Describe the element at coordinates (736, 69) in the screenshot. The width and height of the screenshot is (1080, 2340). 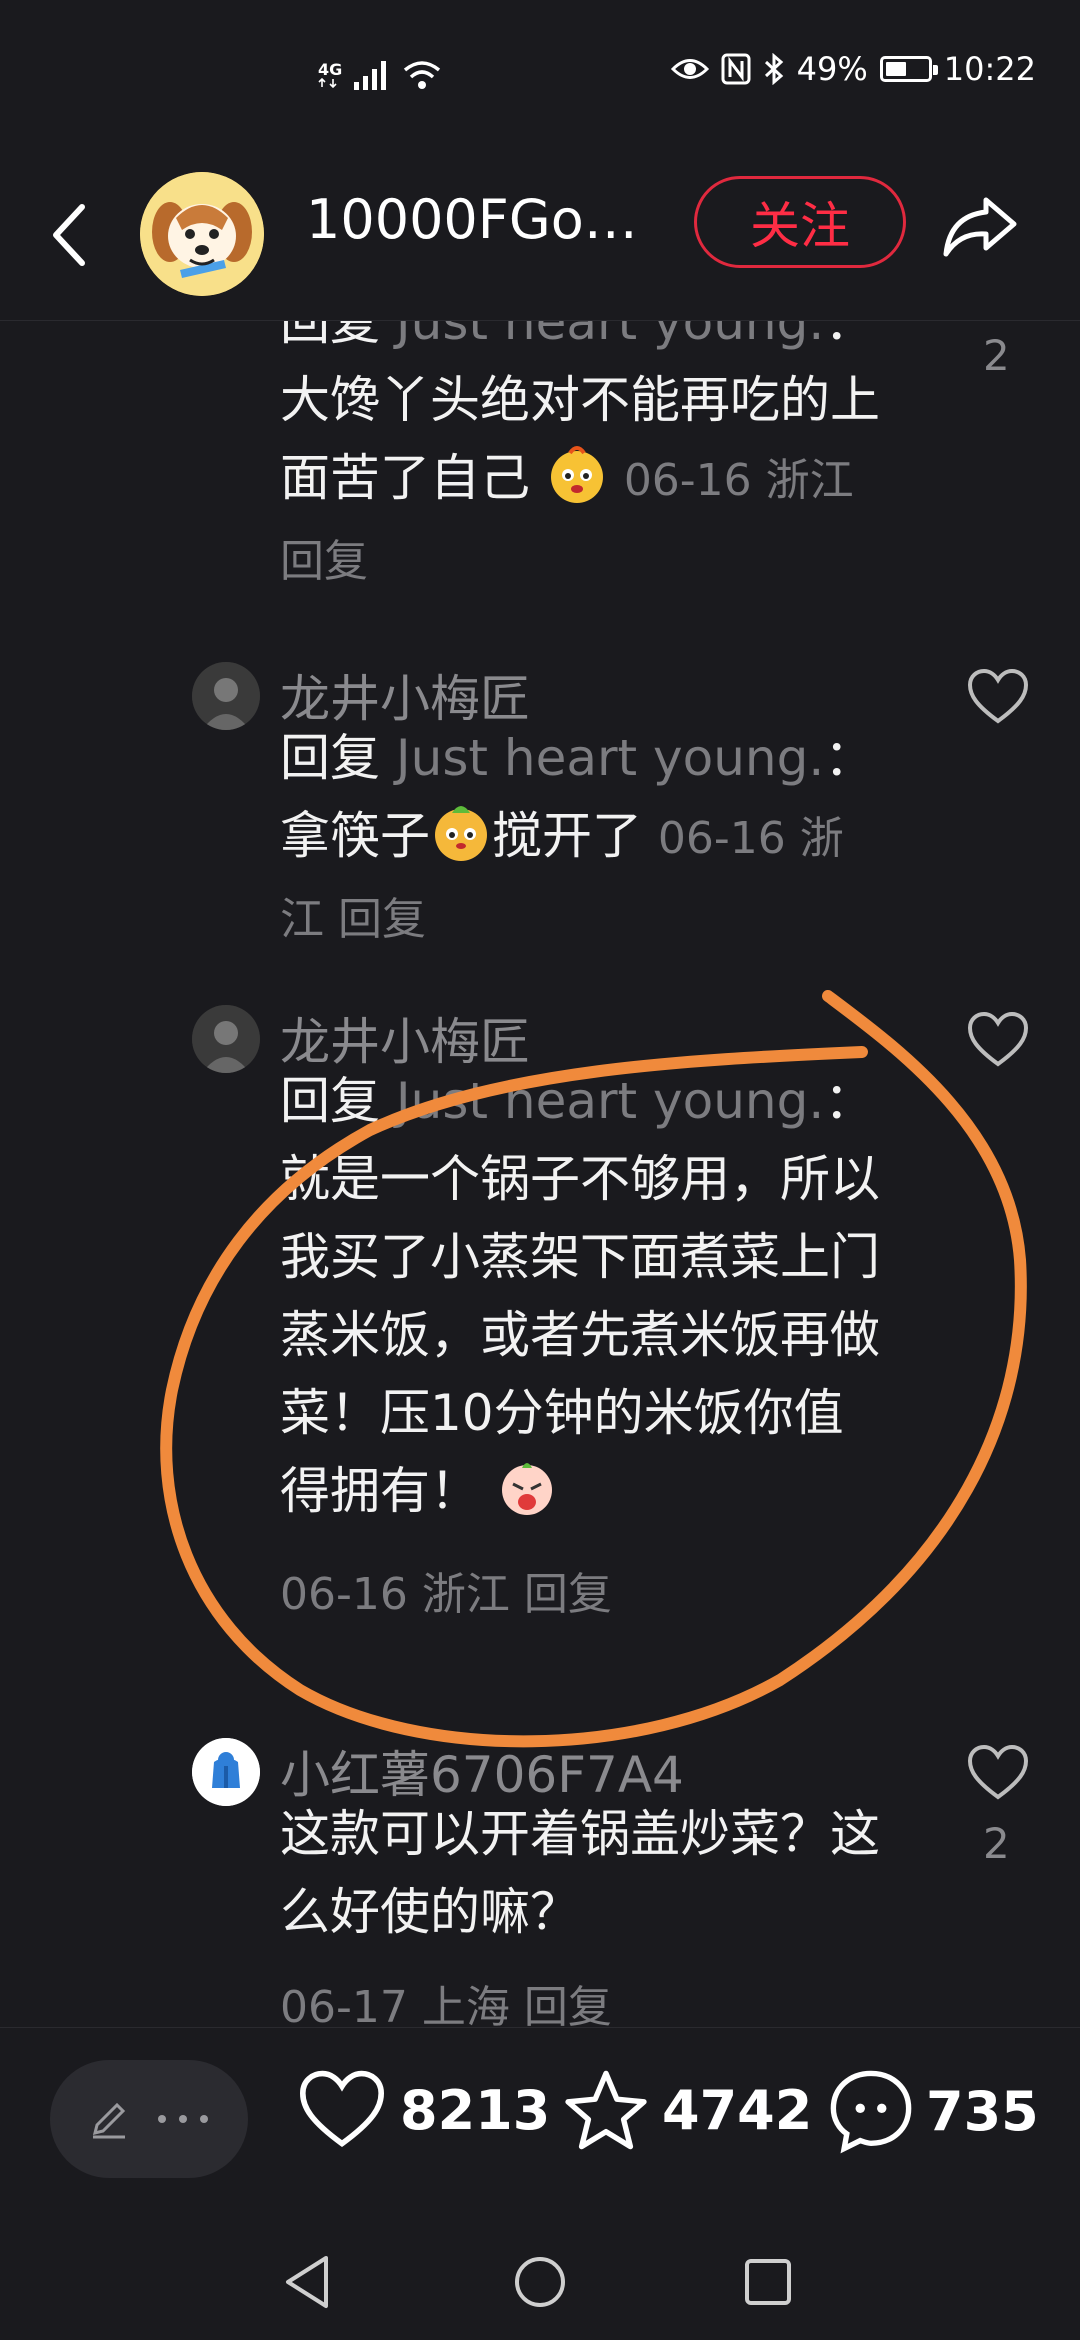
I see `nfc-icon` at that location.